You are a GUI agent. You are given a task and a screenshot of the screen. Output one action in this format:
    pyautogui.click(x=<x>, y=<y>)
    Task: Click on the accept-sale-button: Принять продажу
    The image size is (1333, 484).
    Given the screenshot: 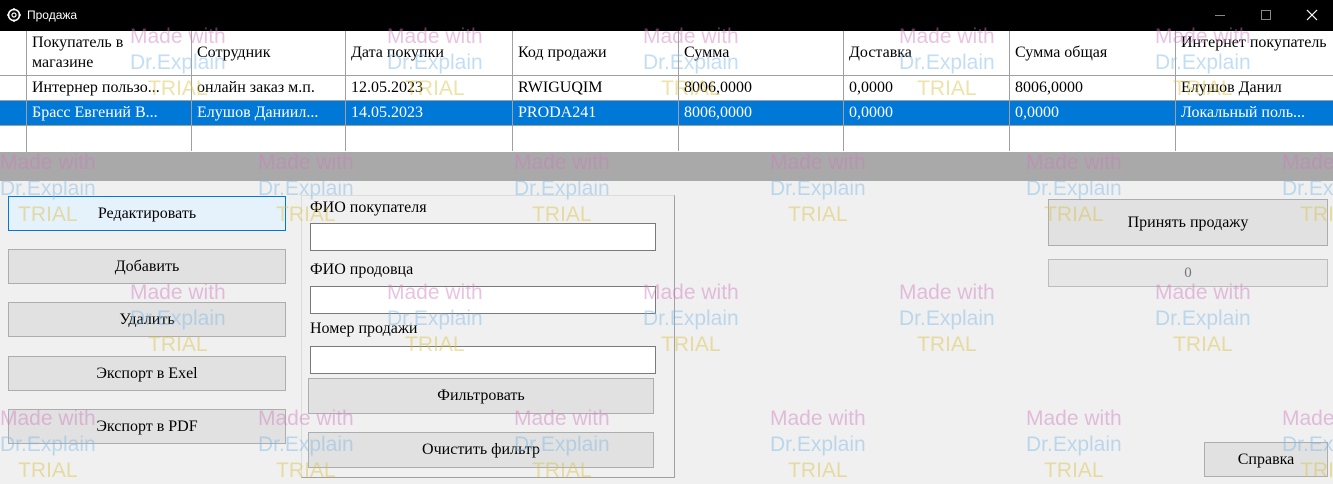 What is the action you would take?
    pyautogui.click(x=1188, y=222)
    